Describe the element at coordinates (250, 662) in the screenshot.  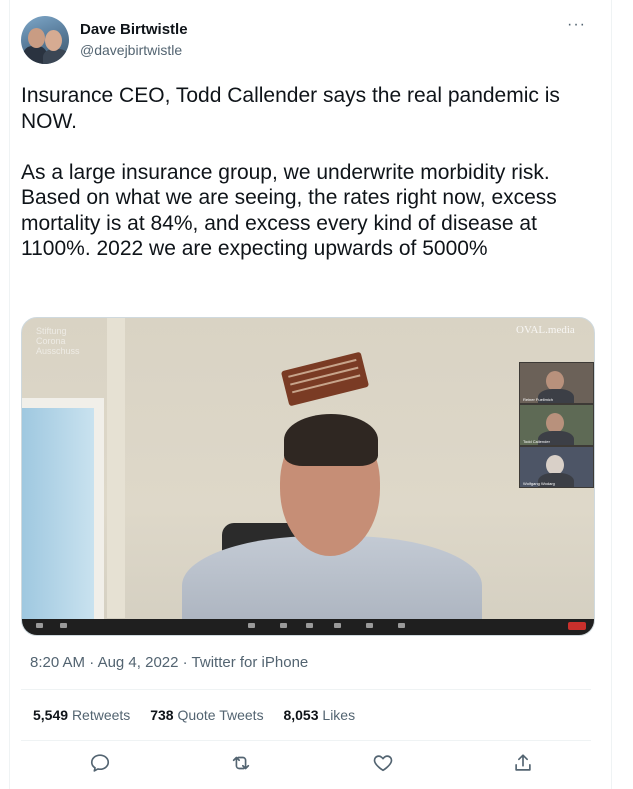
I see `tweet-source: Twitter for iPhone` at that location.